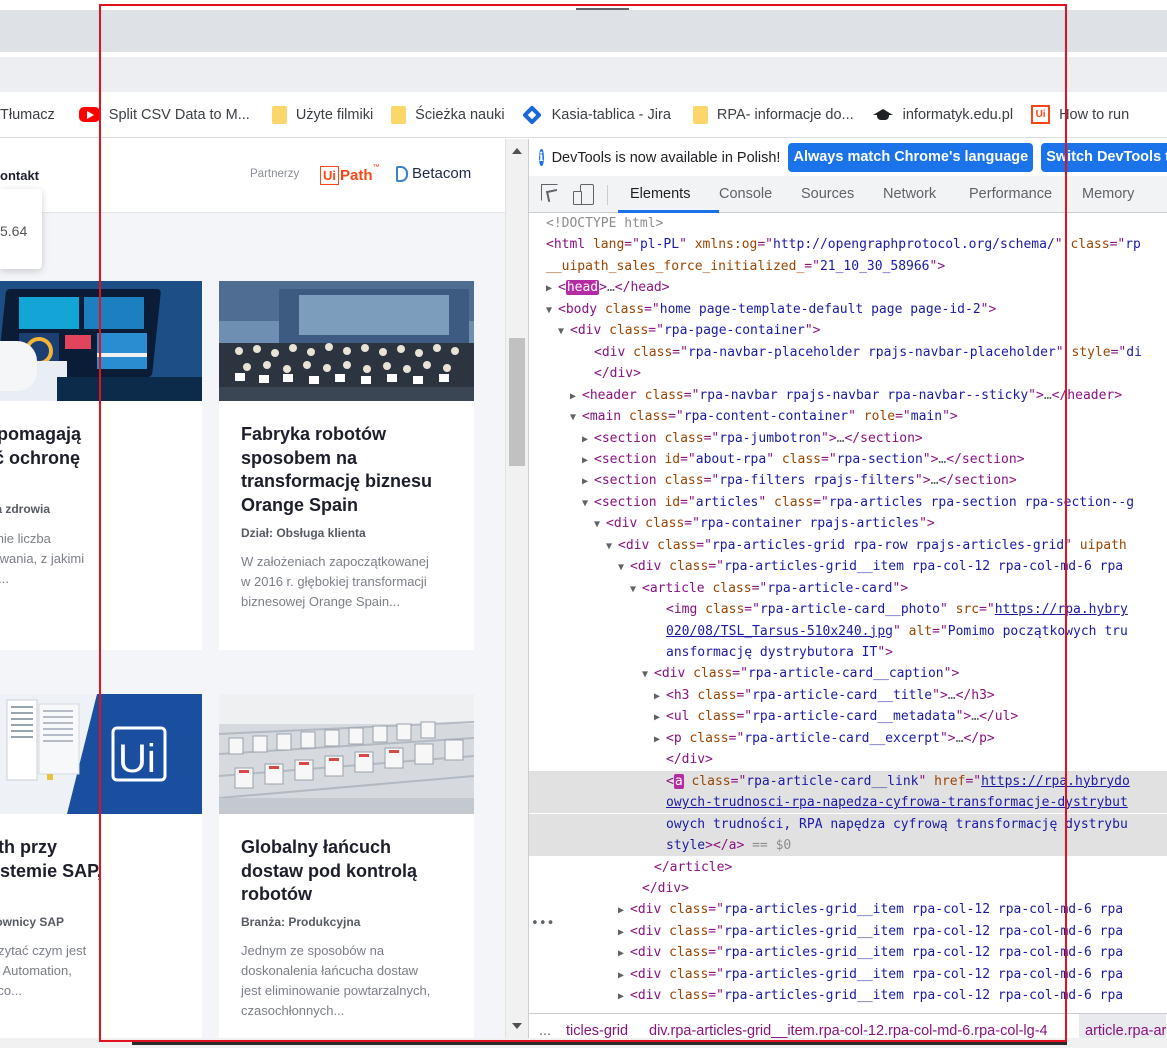 The width and height of the screenshot is (1167, 1048). Describe the element at coordinates (517, 402) in the screenshot. I see `scrollbar-thumb` at that location.